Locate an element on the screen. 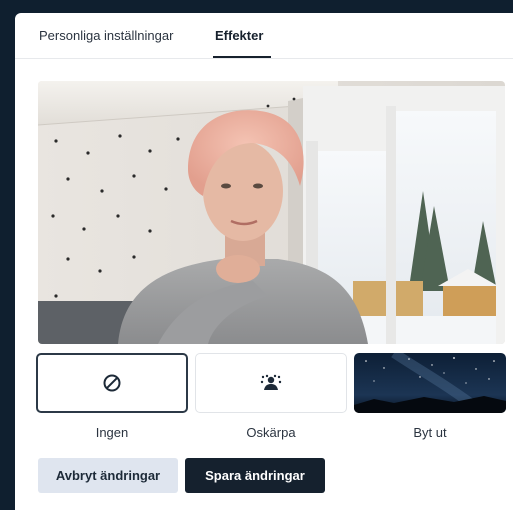 Image resolution: width=513 pixels, height=510 pixels. effect-none-option is located at coordinates (112, 383).